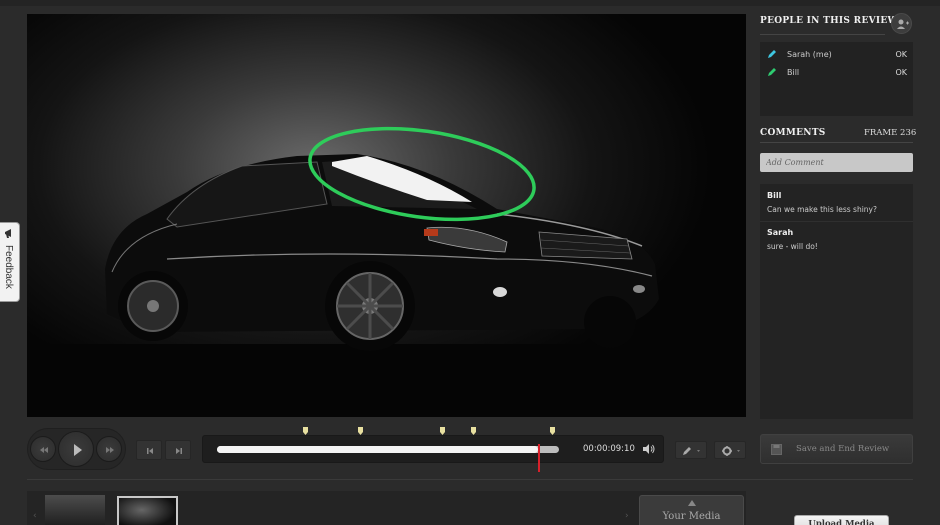 This screenshot has width=940, height=525. Describe the element at coordinates (35, 516) in the screenshot. I see `chevron-left-icon: ‹` at that location.